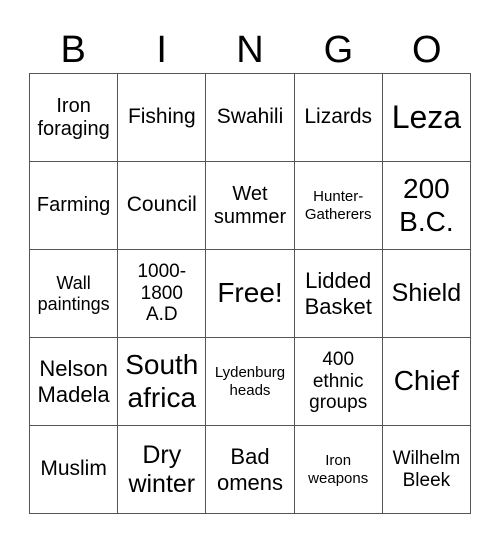 The width and height of the screenshot is (500, 544). What do you see at coordinates (74, 206) in the screenshot?
I see `bingo-cell: Farming` at bounding box center [74, 206].